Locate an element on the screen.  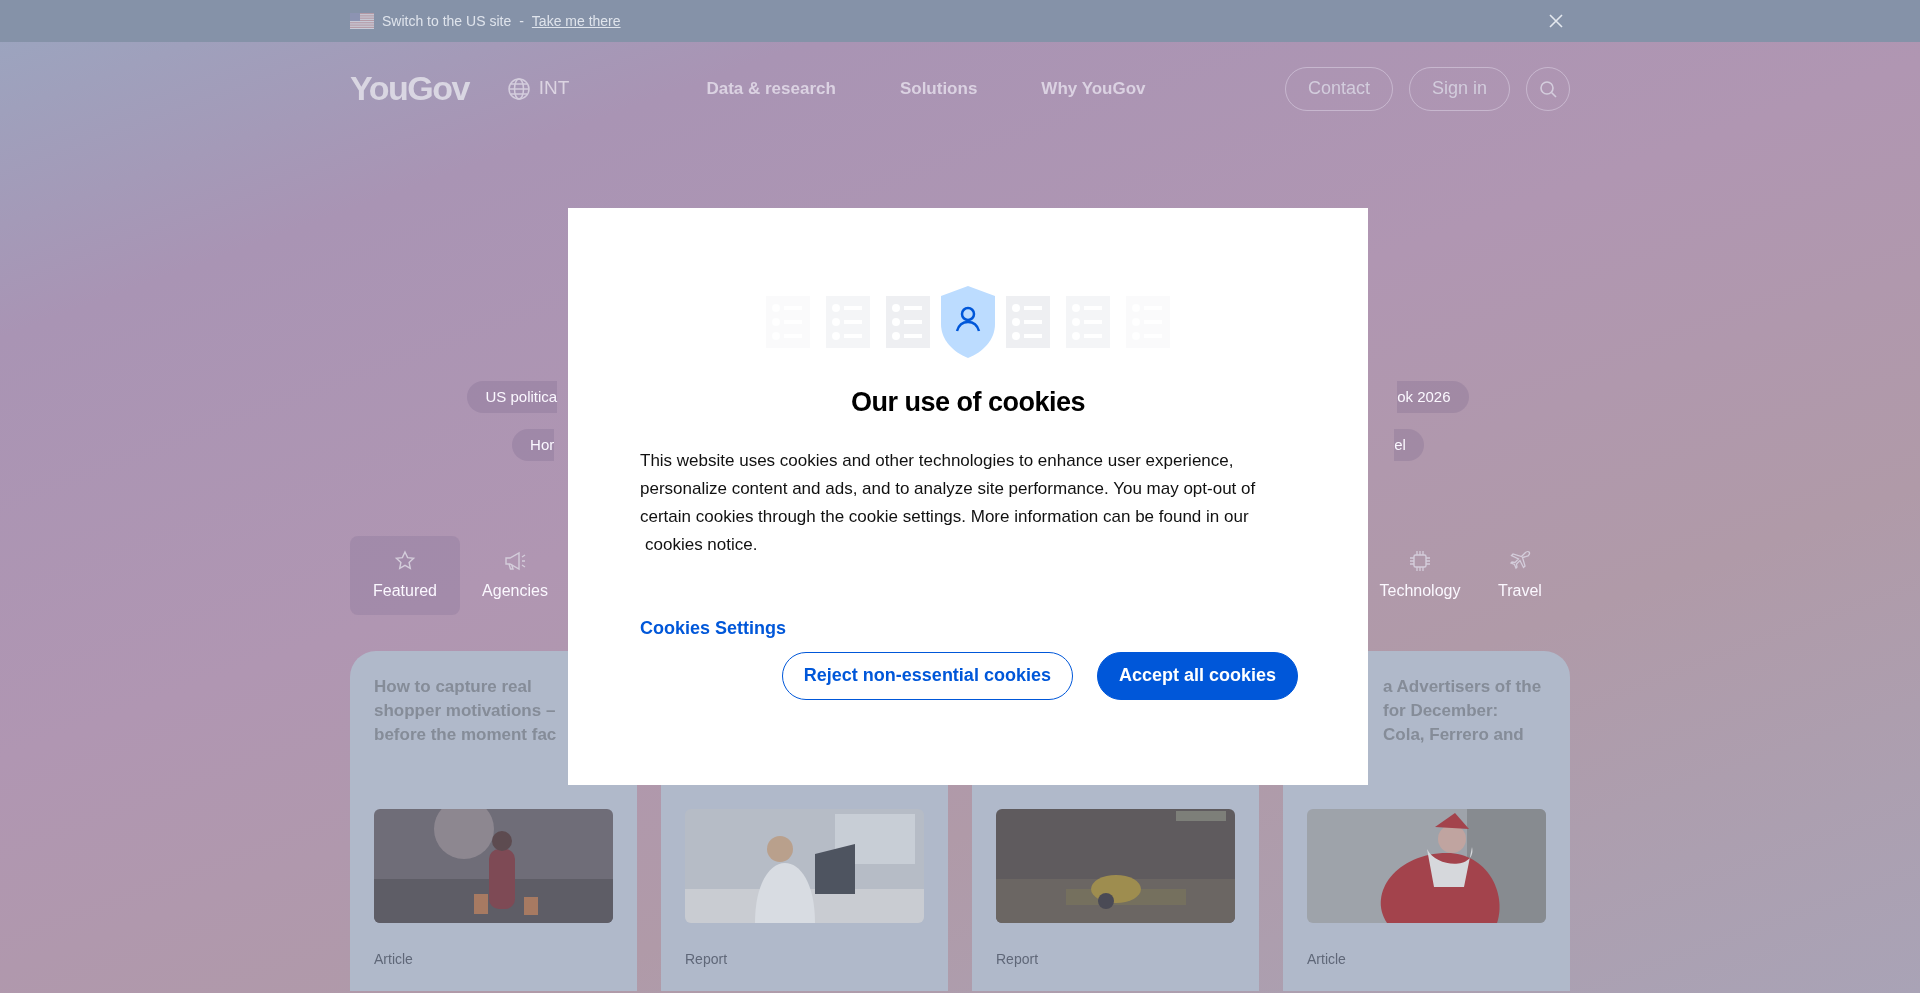
cookie-button: Reject non-essential cookies is located at coordinates (927, 675).